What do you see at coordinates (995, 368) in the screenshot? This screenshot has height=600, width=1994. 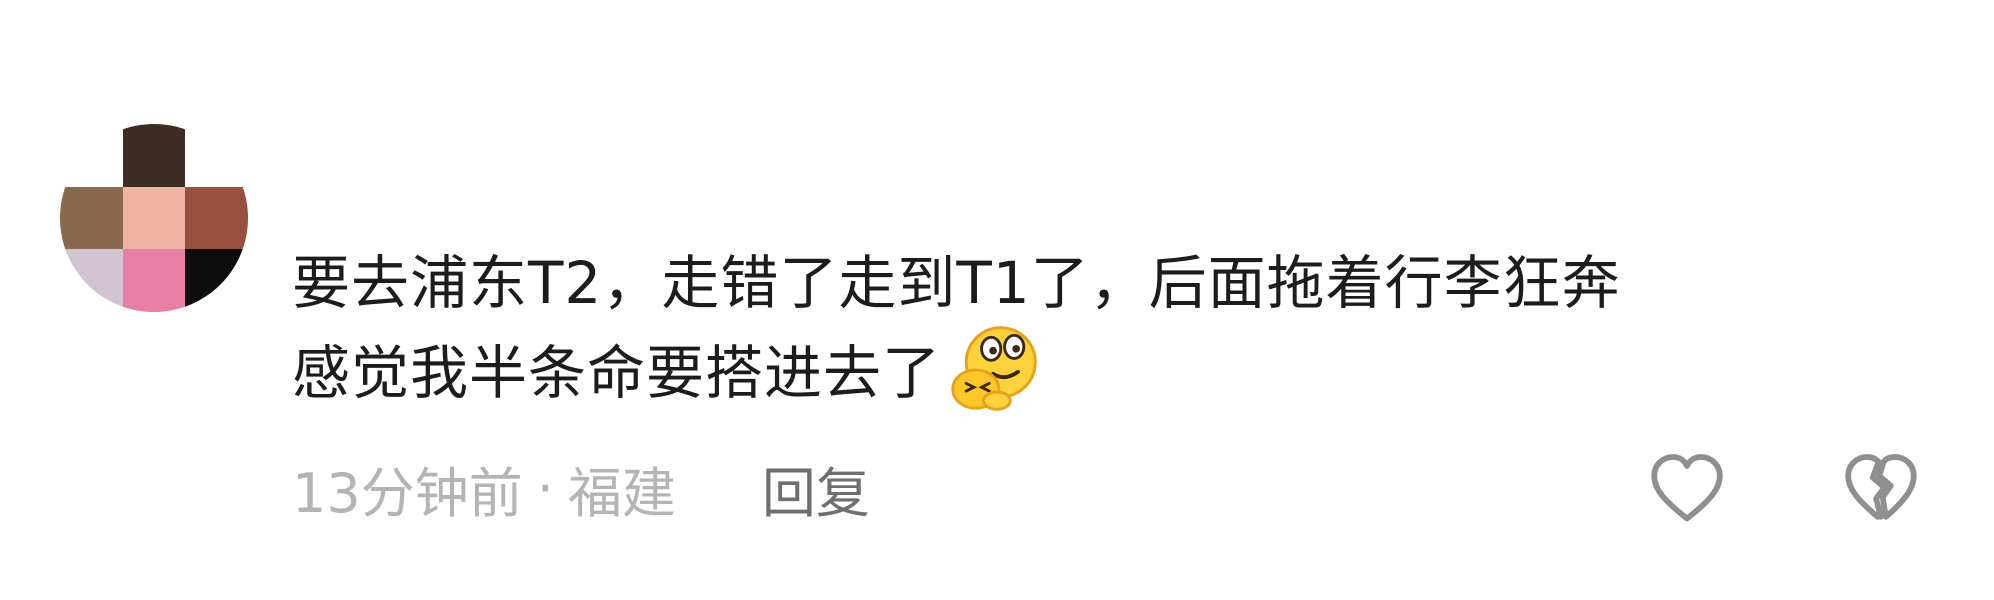 I see `shy-smile-emoji-icon` at bounding box center [995, 368].